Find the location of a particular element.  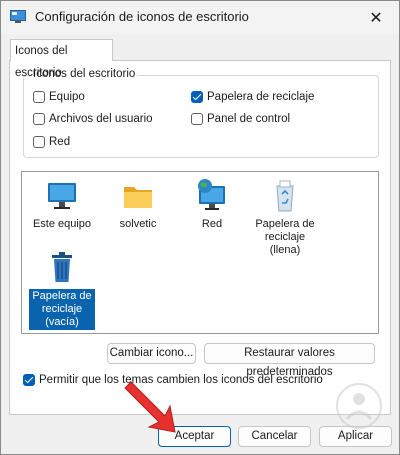

item-label: Red is located at coordinates (212, 224).